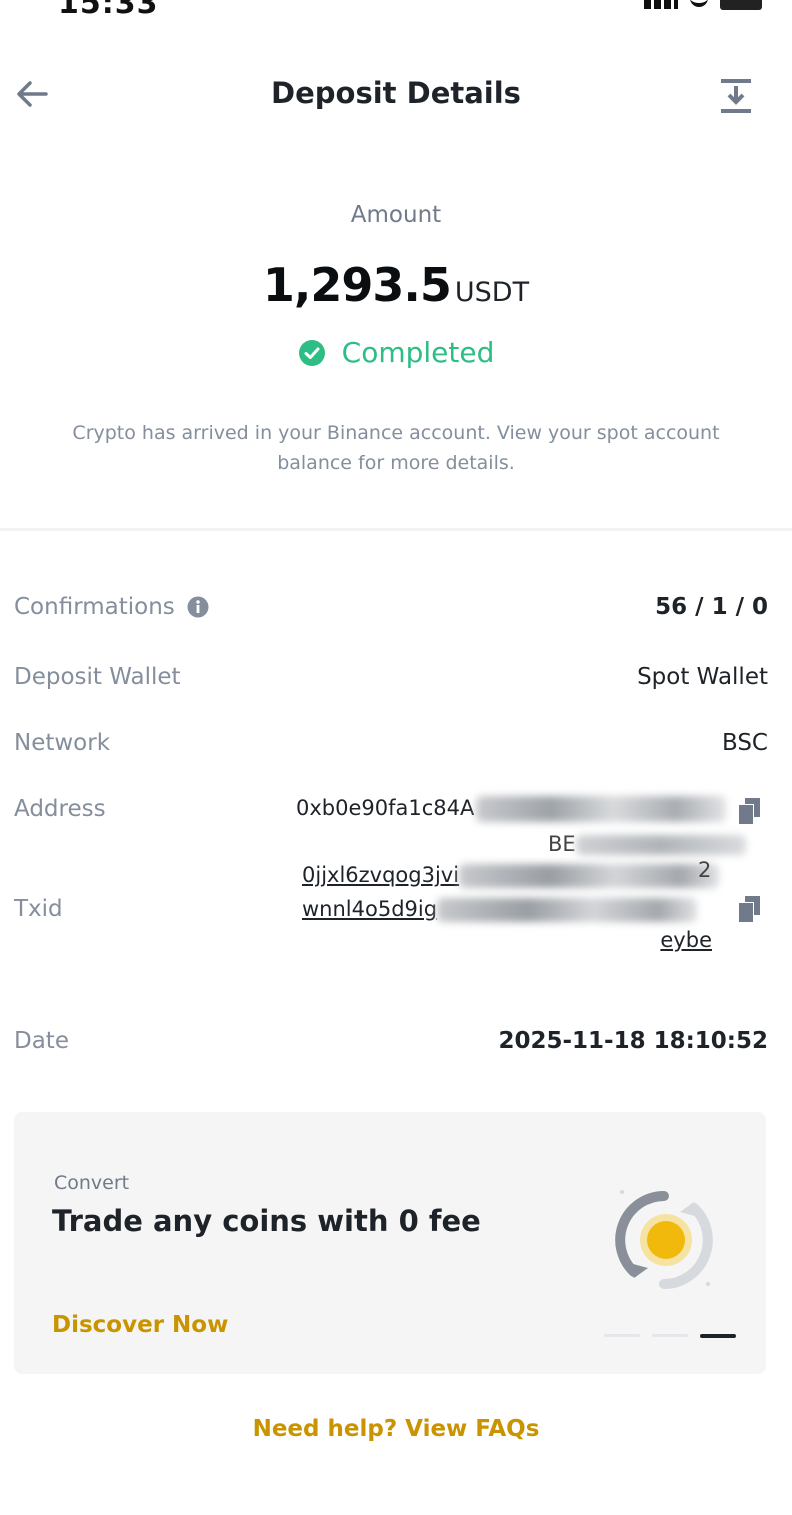 The height and width of the screenshot is (1515, 792). Describe the element at coordinates (357, 285) in the screenshot. I see `amount-value: 1,293.5` at that location.